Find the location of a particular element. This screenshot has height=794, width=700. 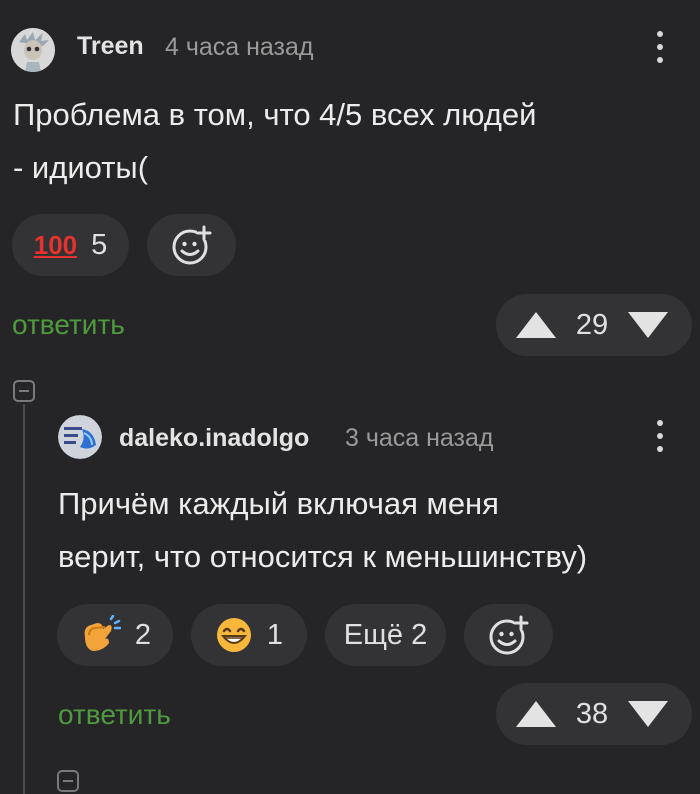

comment-time: 3 часа назад is located at coordinates (419, 438).